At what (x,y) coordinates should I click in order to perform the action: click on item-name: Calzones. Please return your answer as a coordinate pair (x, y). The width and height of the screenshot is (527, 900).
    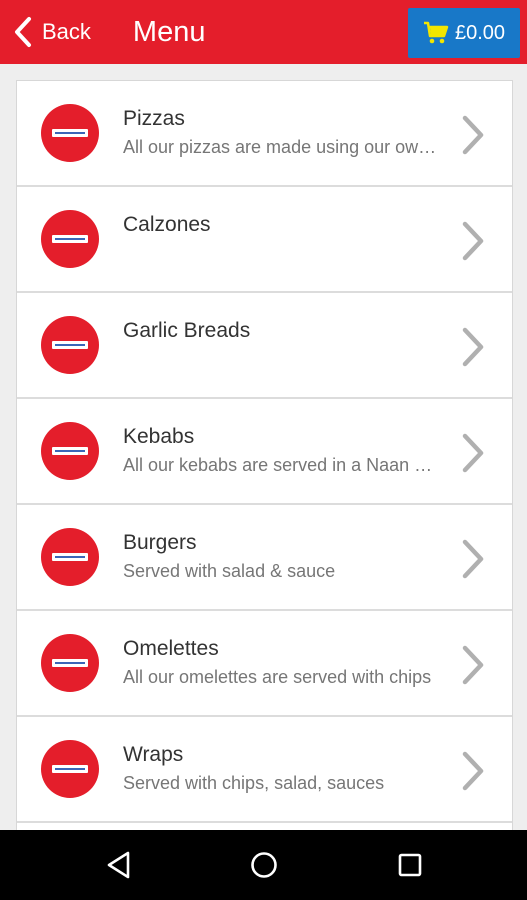
    Looking at the image, I should click on (167, 224).